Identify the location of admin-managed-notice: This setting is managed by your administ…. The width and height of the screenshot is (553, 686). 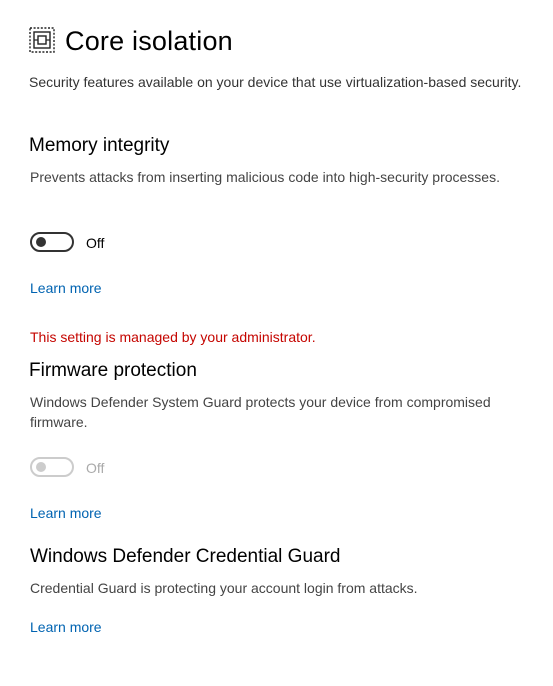
(173, 337).